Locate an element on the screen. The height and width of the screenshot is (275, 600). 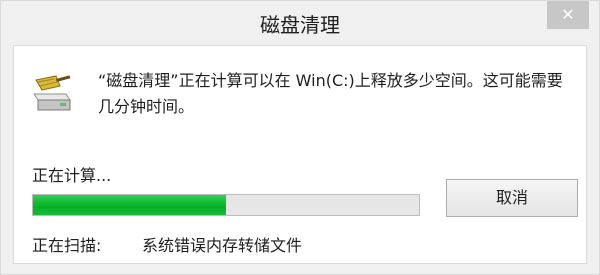
close-icon: ✕ is located at coordinates (568, 14).